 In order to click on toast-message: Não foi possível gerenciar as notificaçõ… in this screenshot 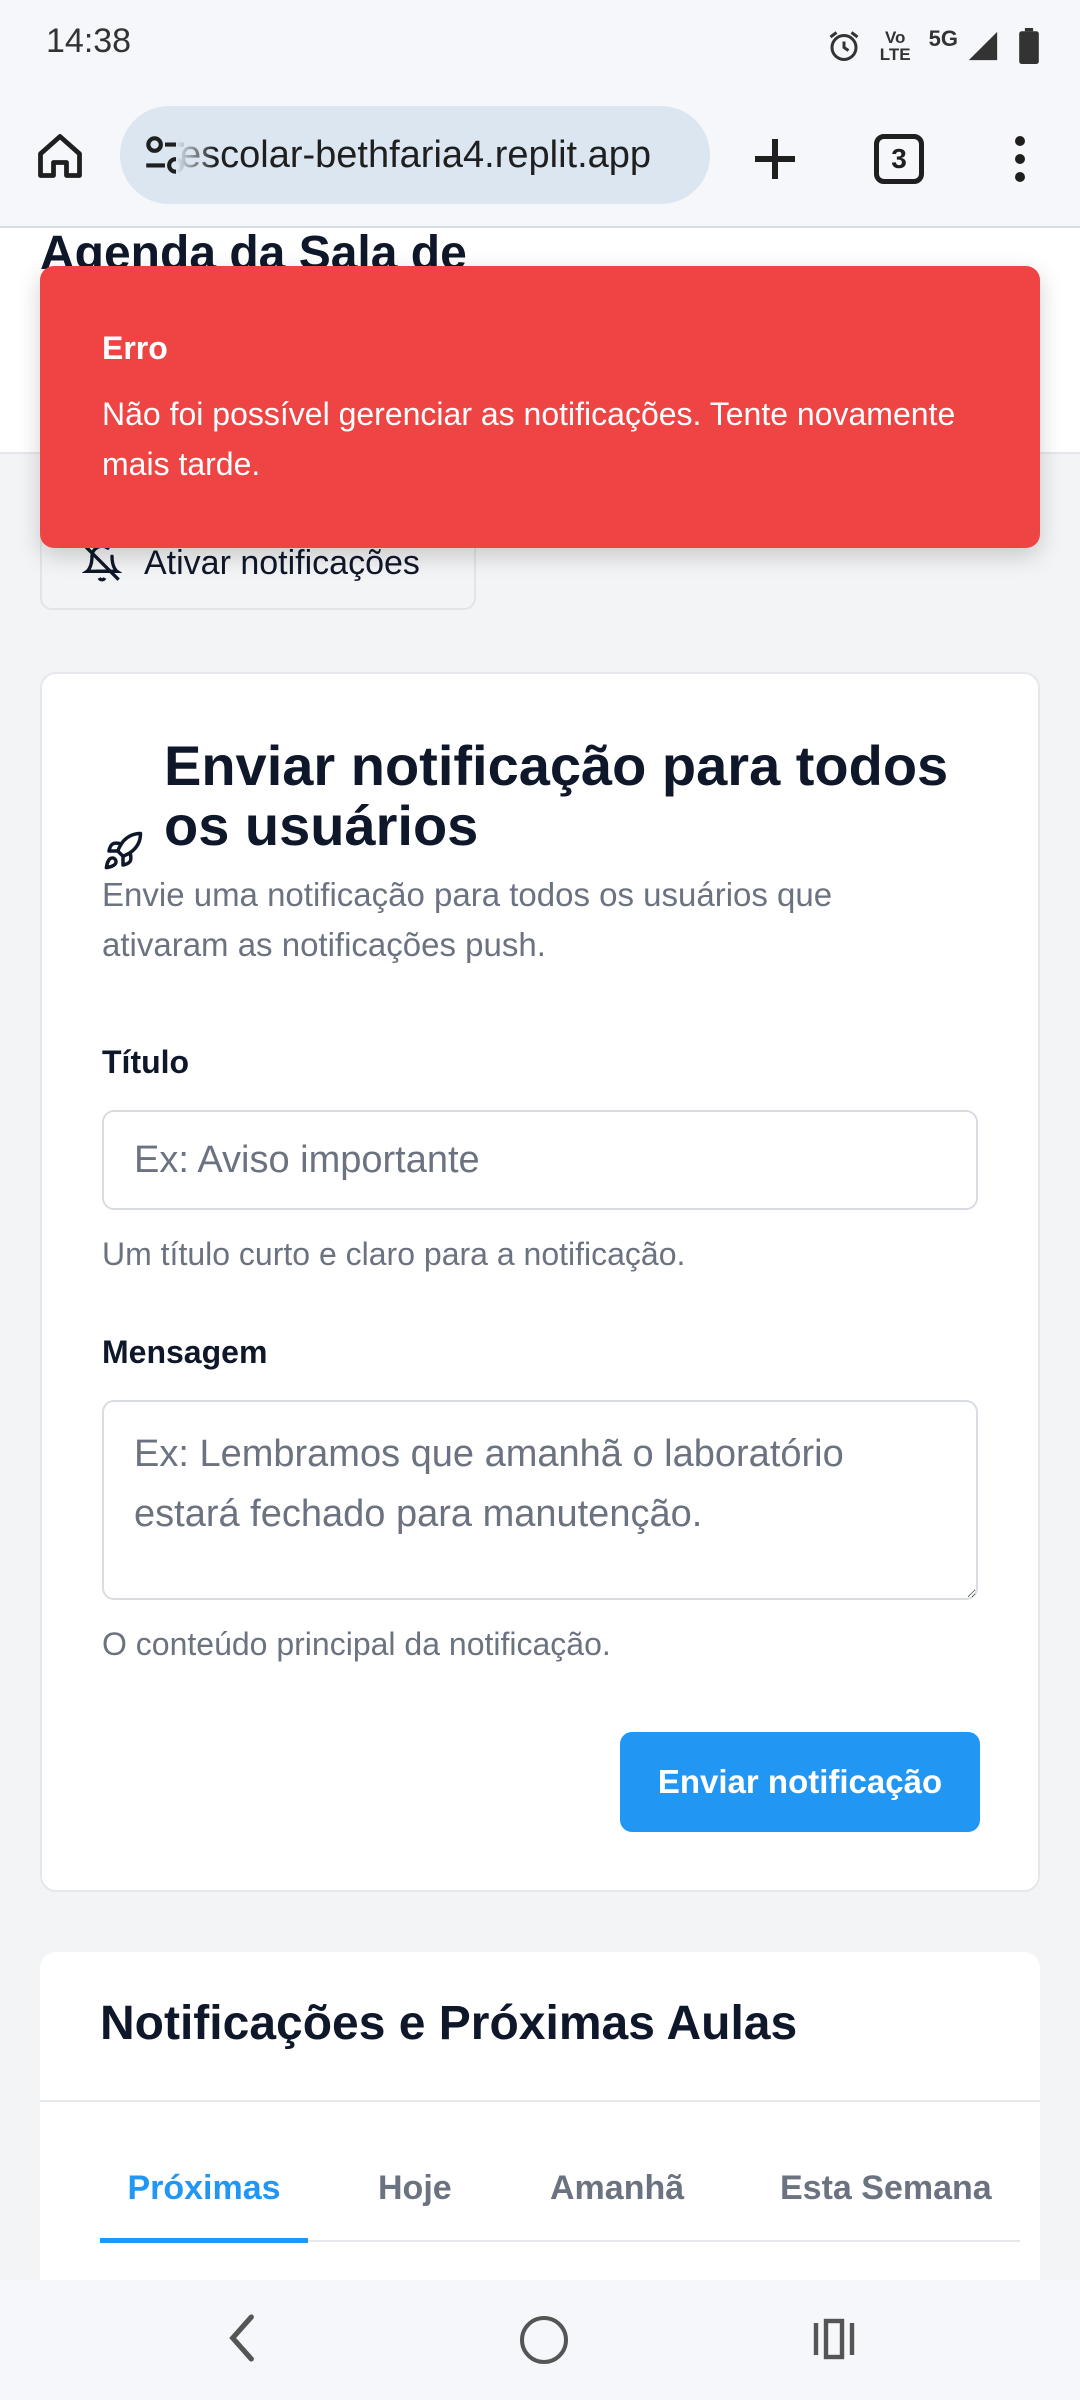, I will do `click(529, 439)`.